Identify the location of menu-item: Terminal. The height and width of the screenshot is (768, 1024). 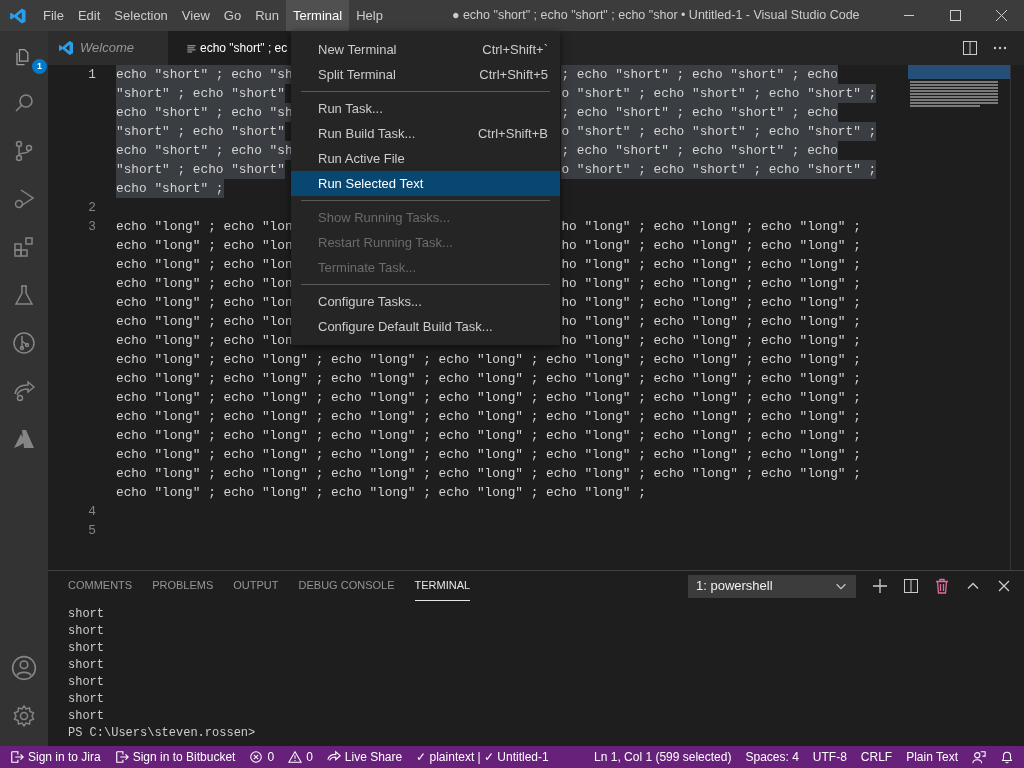
(318, 15).